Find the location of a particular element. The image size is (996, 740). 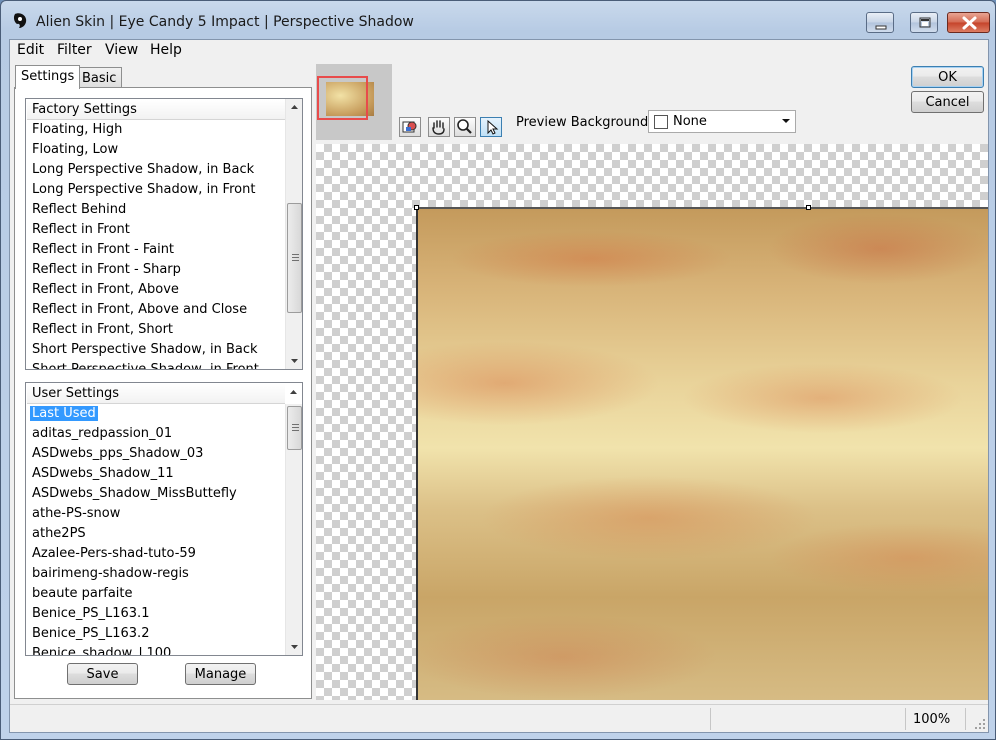

list-item: bairimeng-shadow-regis is located at coordinates (134, 574).